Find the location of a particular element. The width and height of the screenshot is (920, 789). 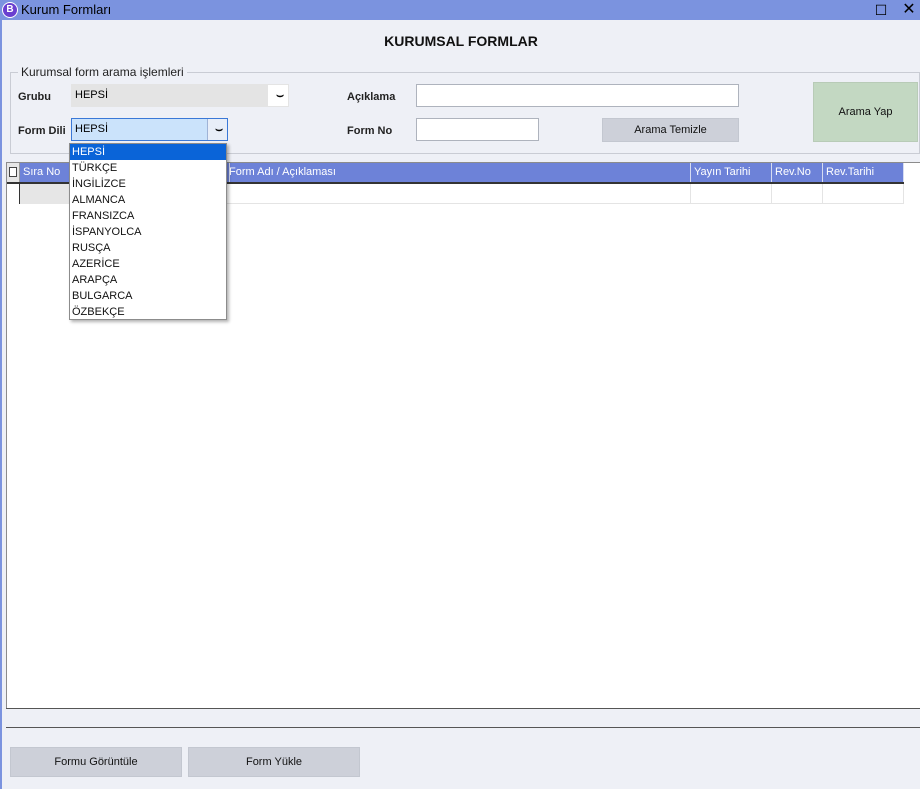

app-logo-icon: B is located at coordinates (10, 10).